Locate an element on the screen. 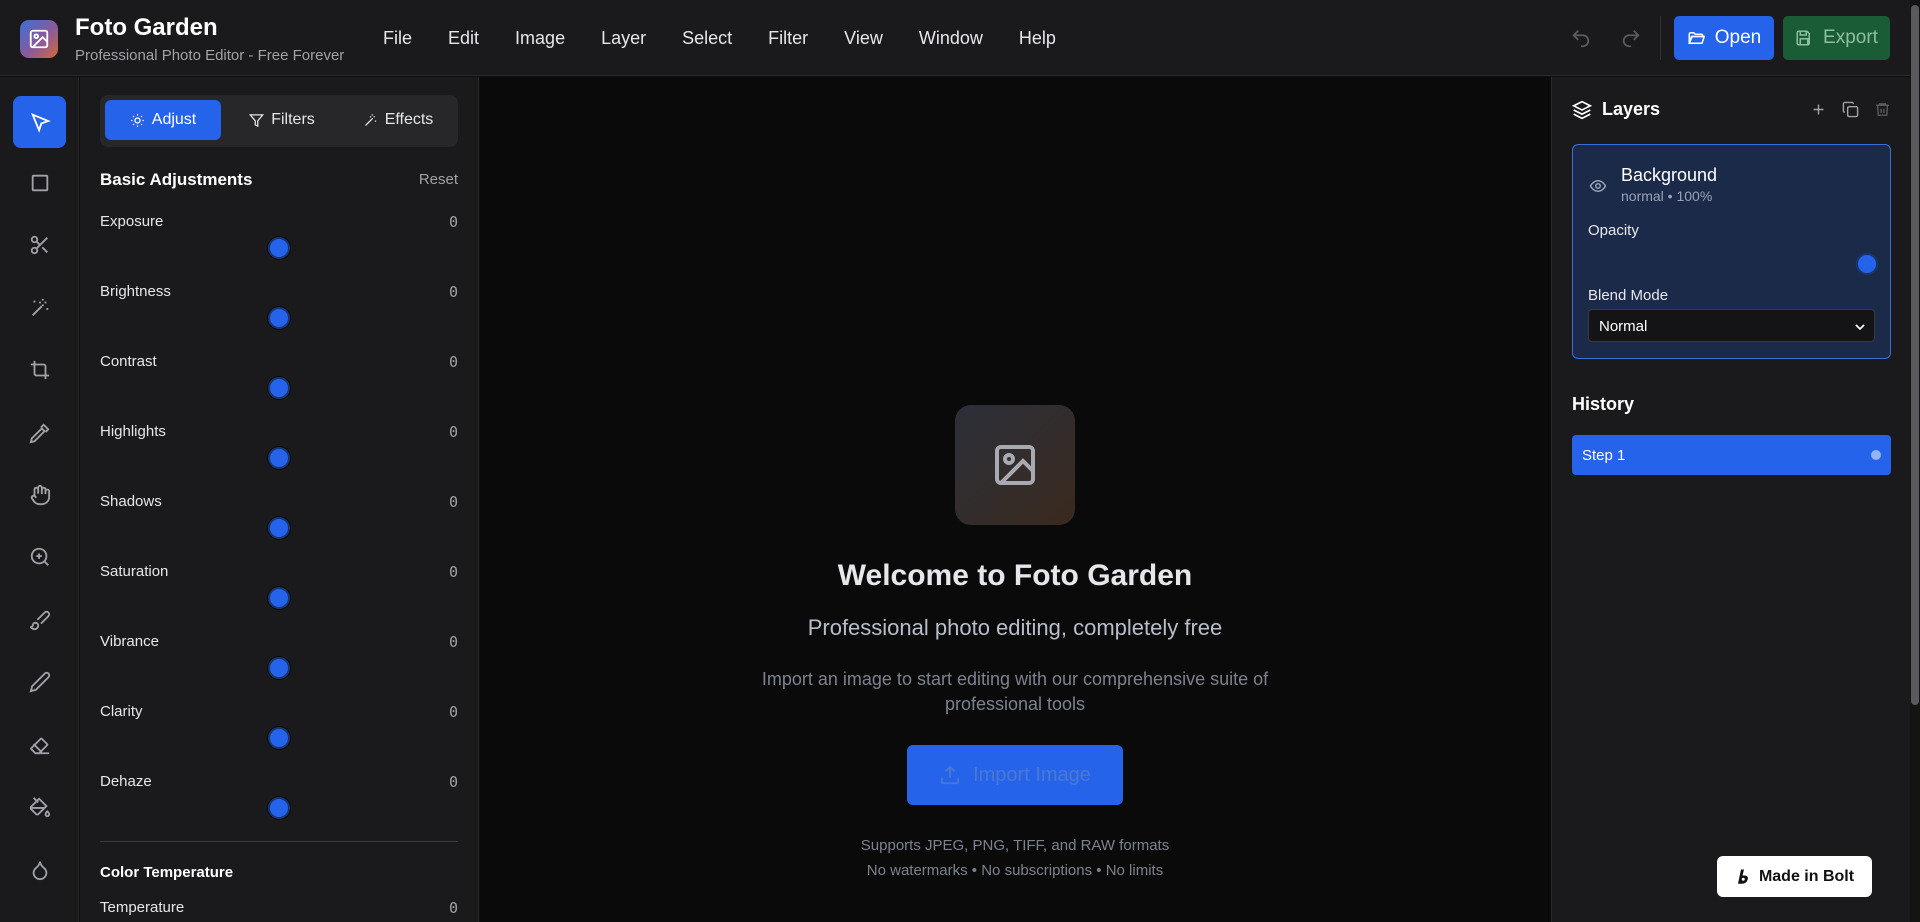  adjustment-label: Exposure is located at coordinates (132, 221).